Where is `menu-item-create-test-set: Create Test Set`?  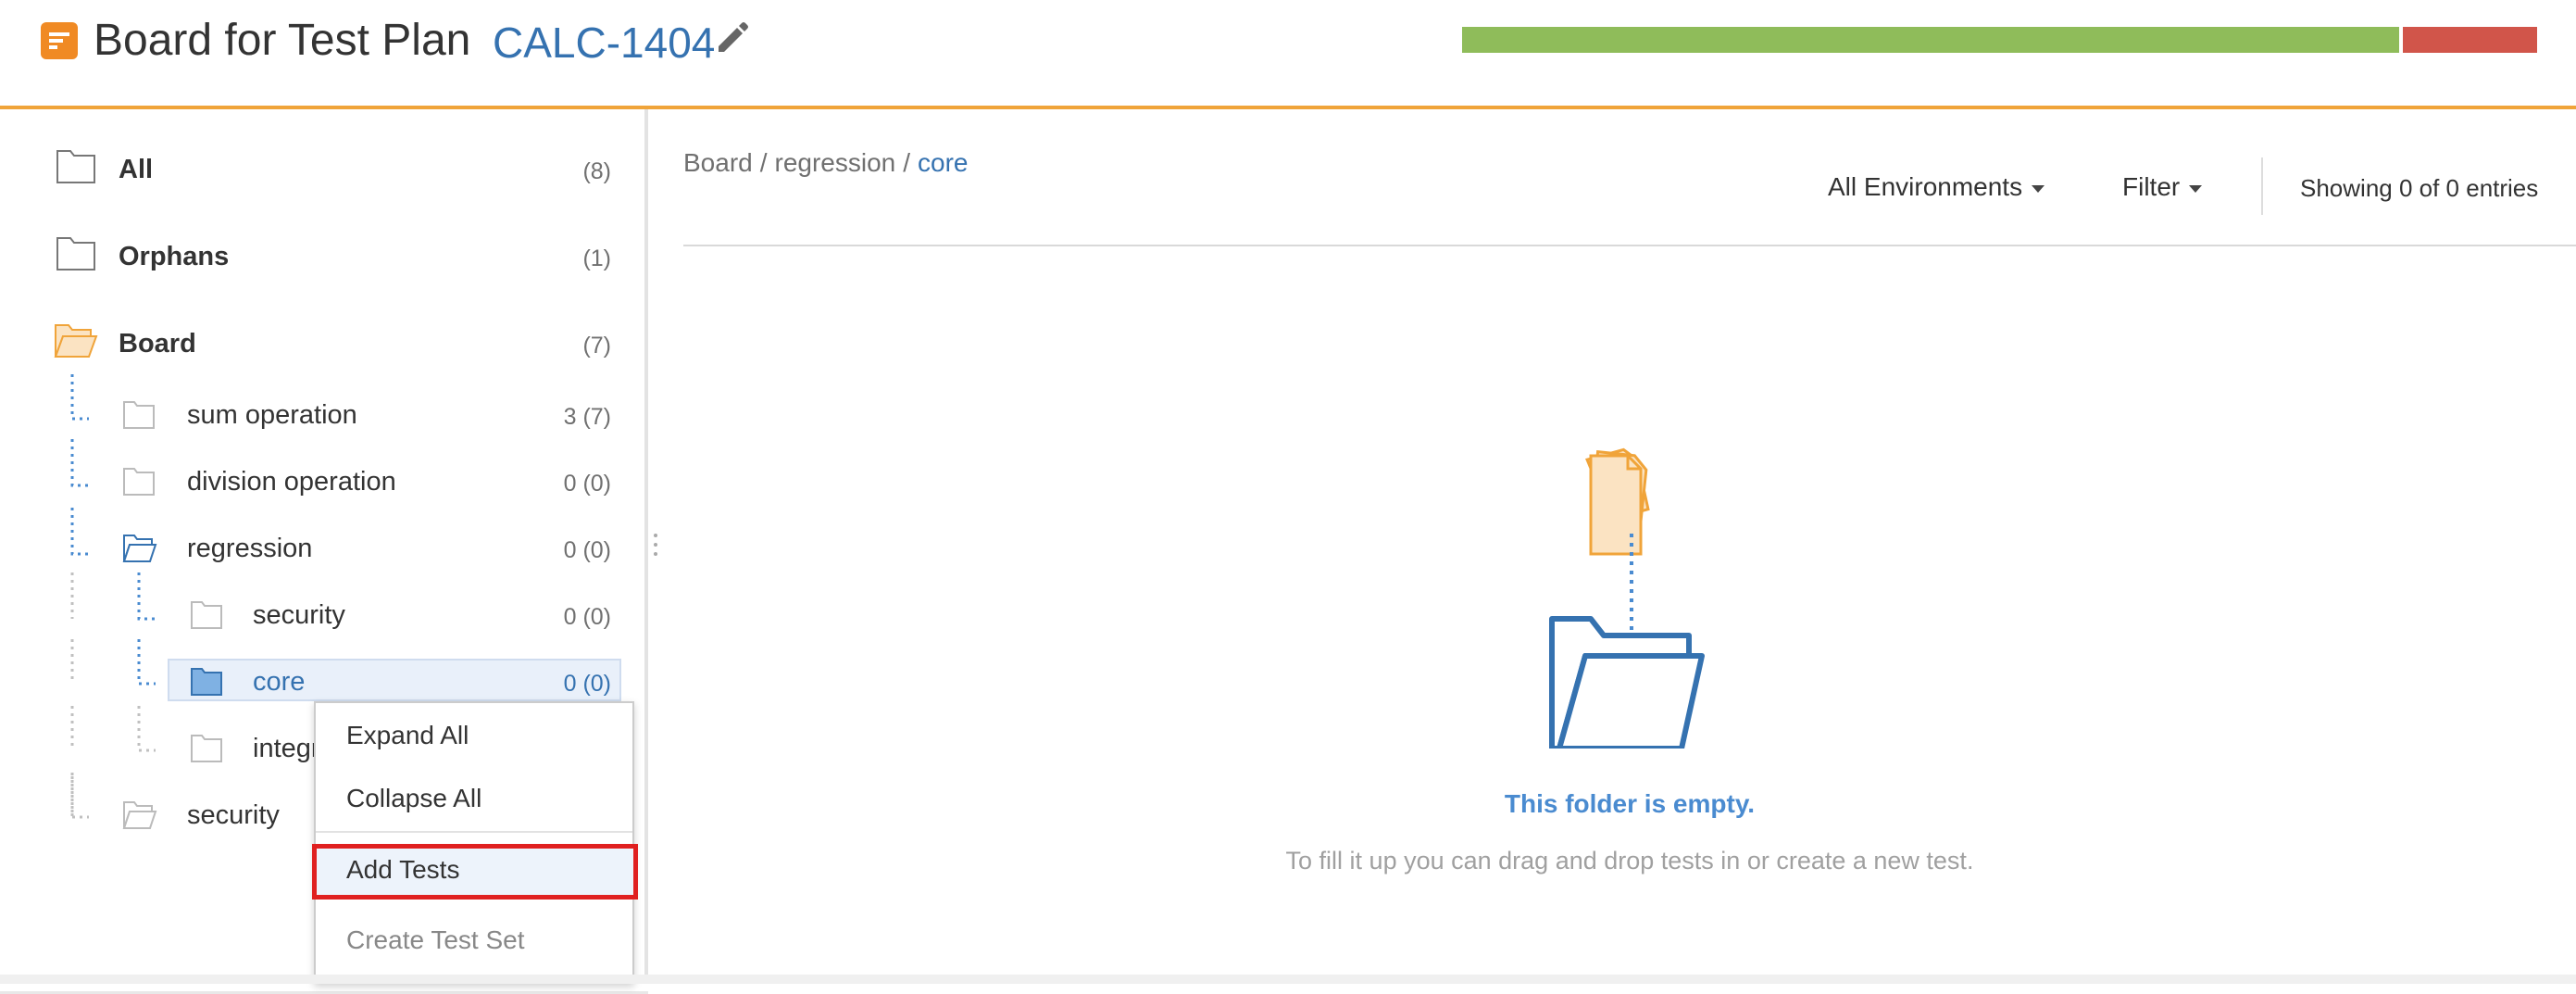
menu-item-create-test-set: Create Test Set is located at coordinates (474, 940).